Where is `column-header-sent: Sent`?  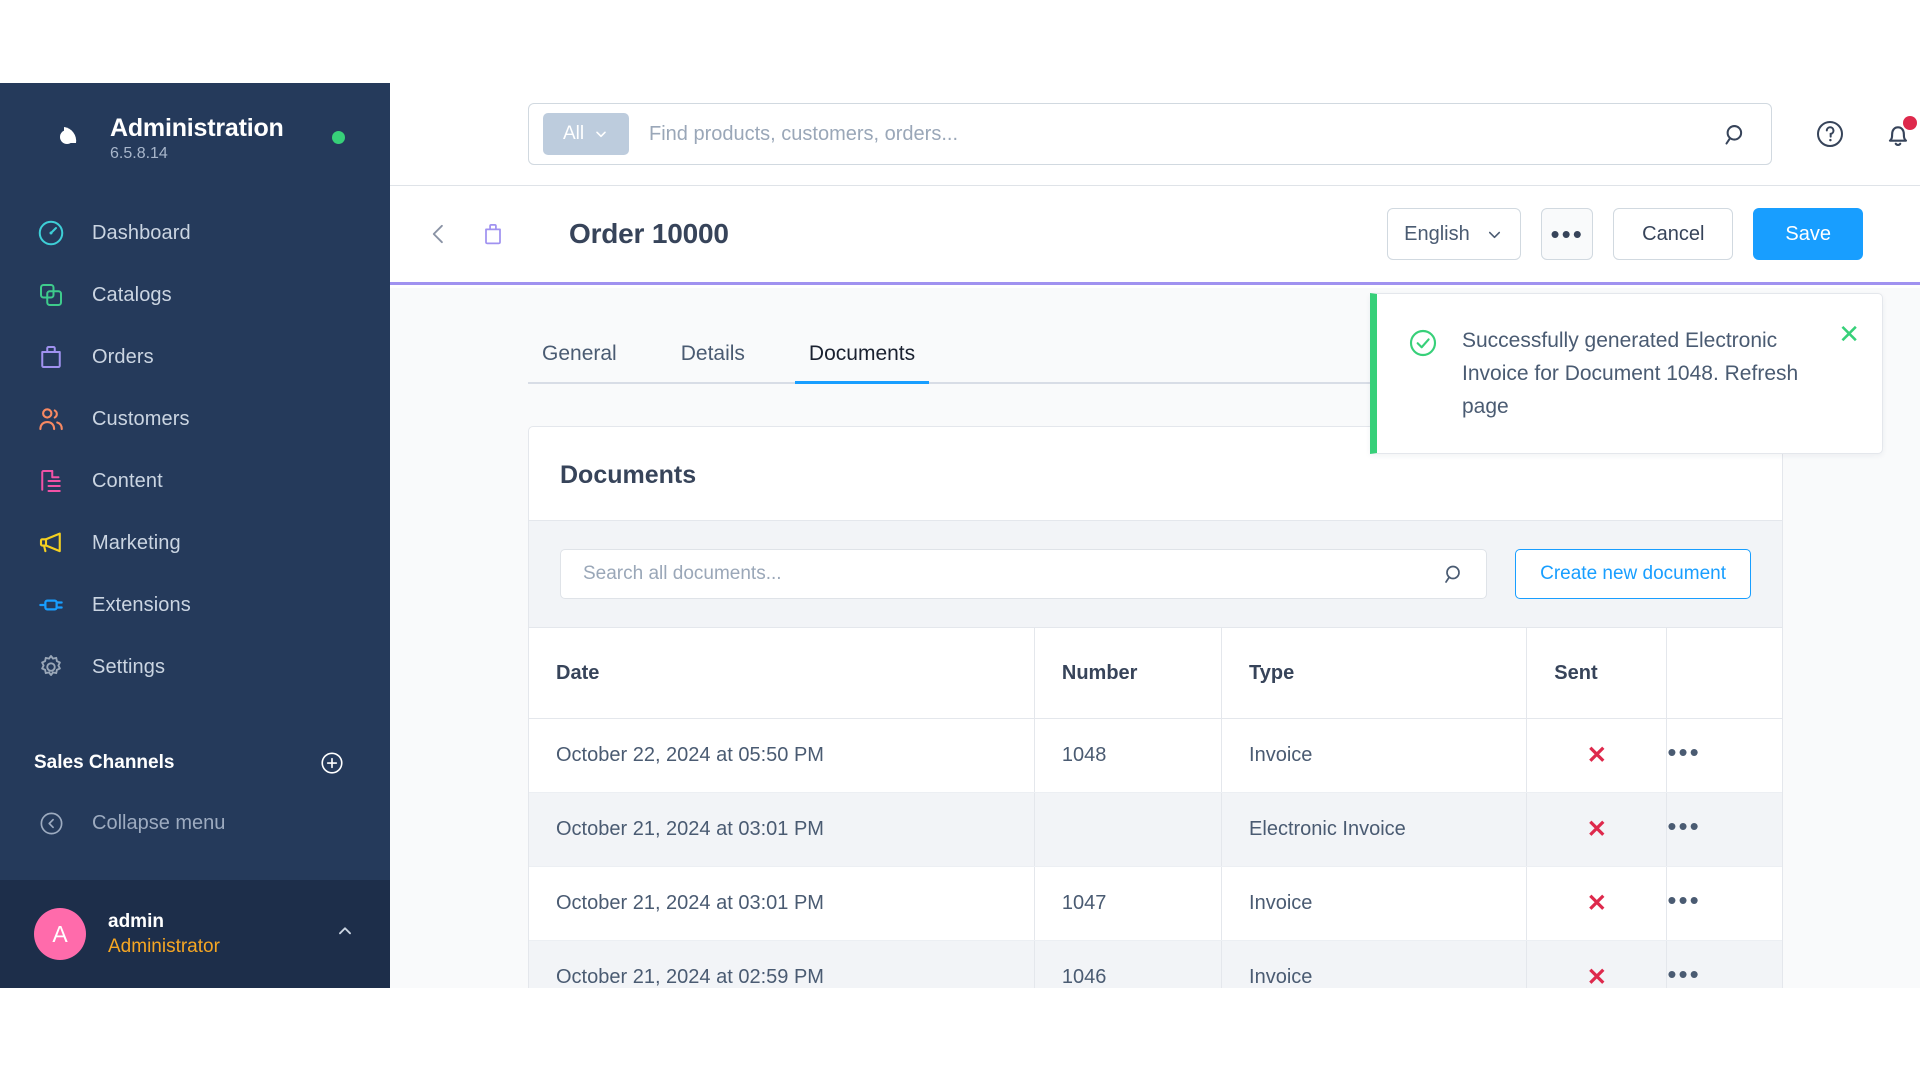
column-header-sent: Sent is located at coordinates (1597, 673).